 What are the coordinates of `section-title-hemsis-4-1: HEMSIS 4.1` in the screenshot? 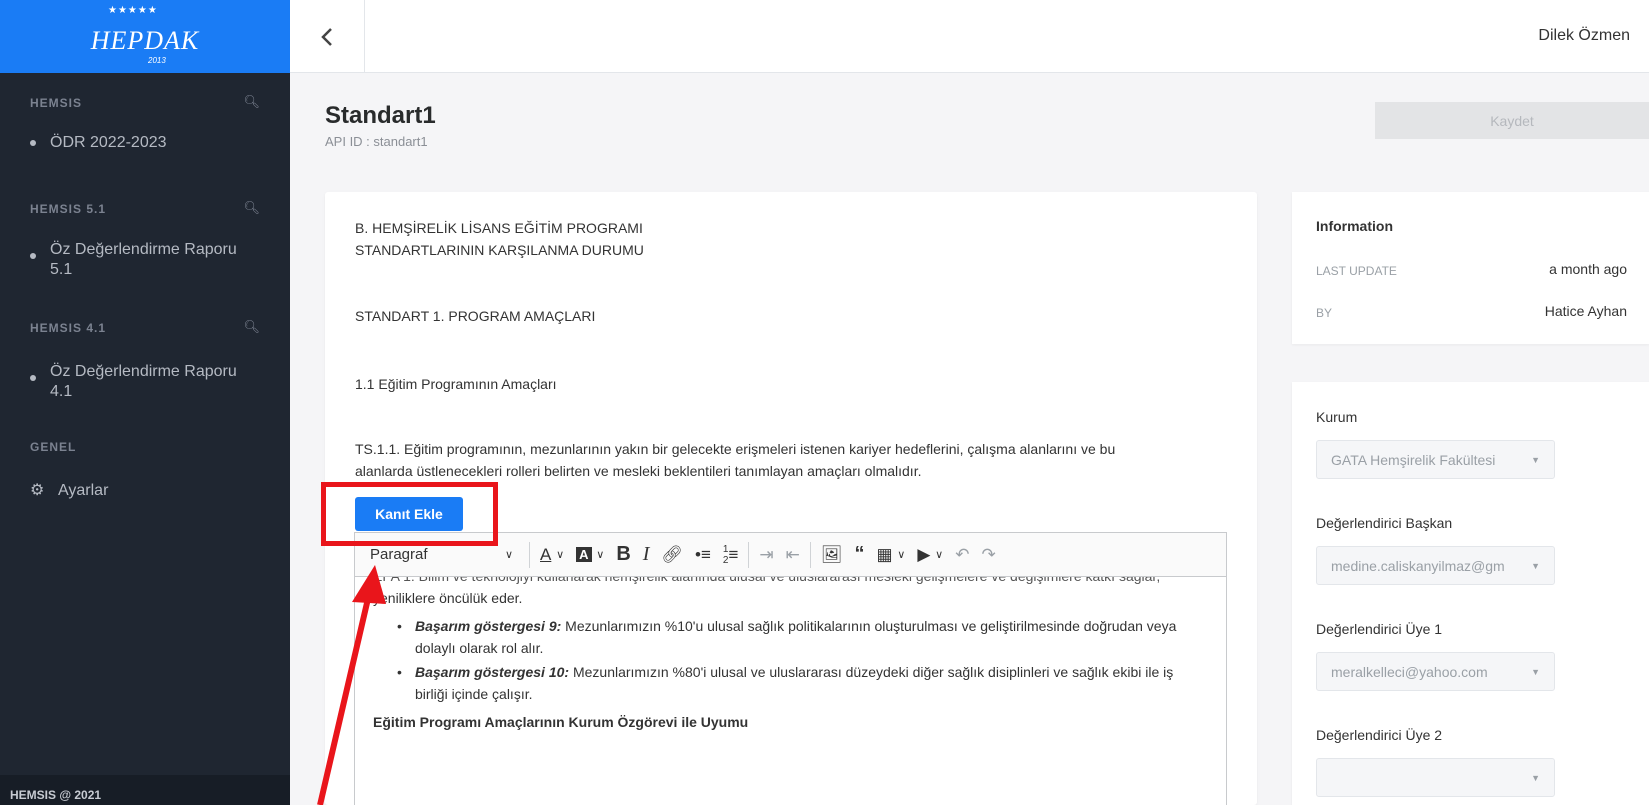 It's located at (68, 328).